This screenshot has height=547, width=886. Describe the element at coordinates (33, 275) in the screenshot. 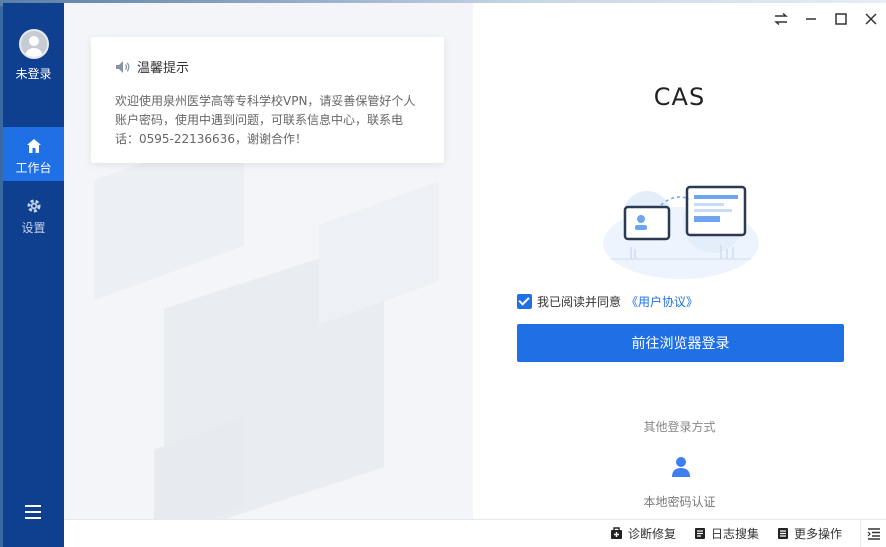

I see `sidebar: 未登录 工作台 设置` at that location.